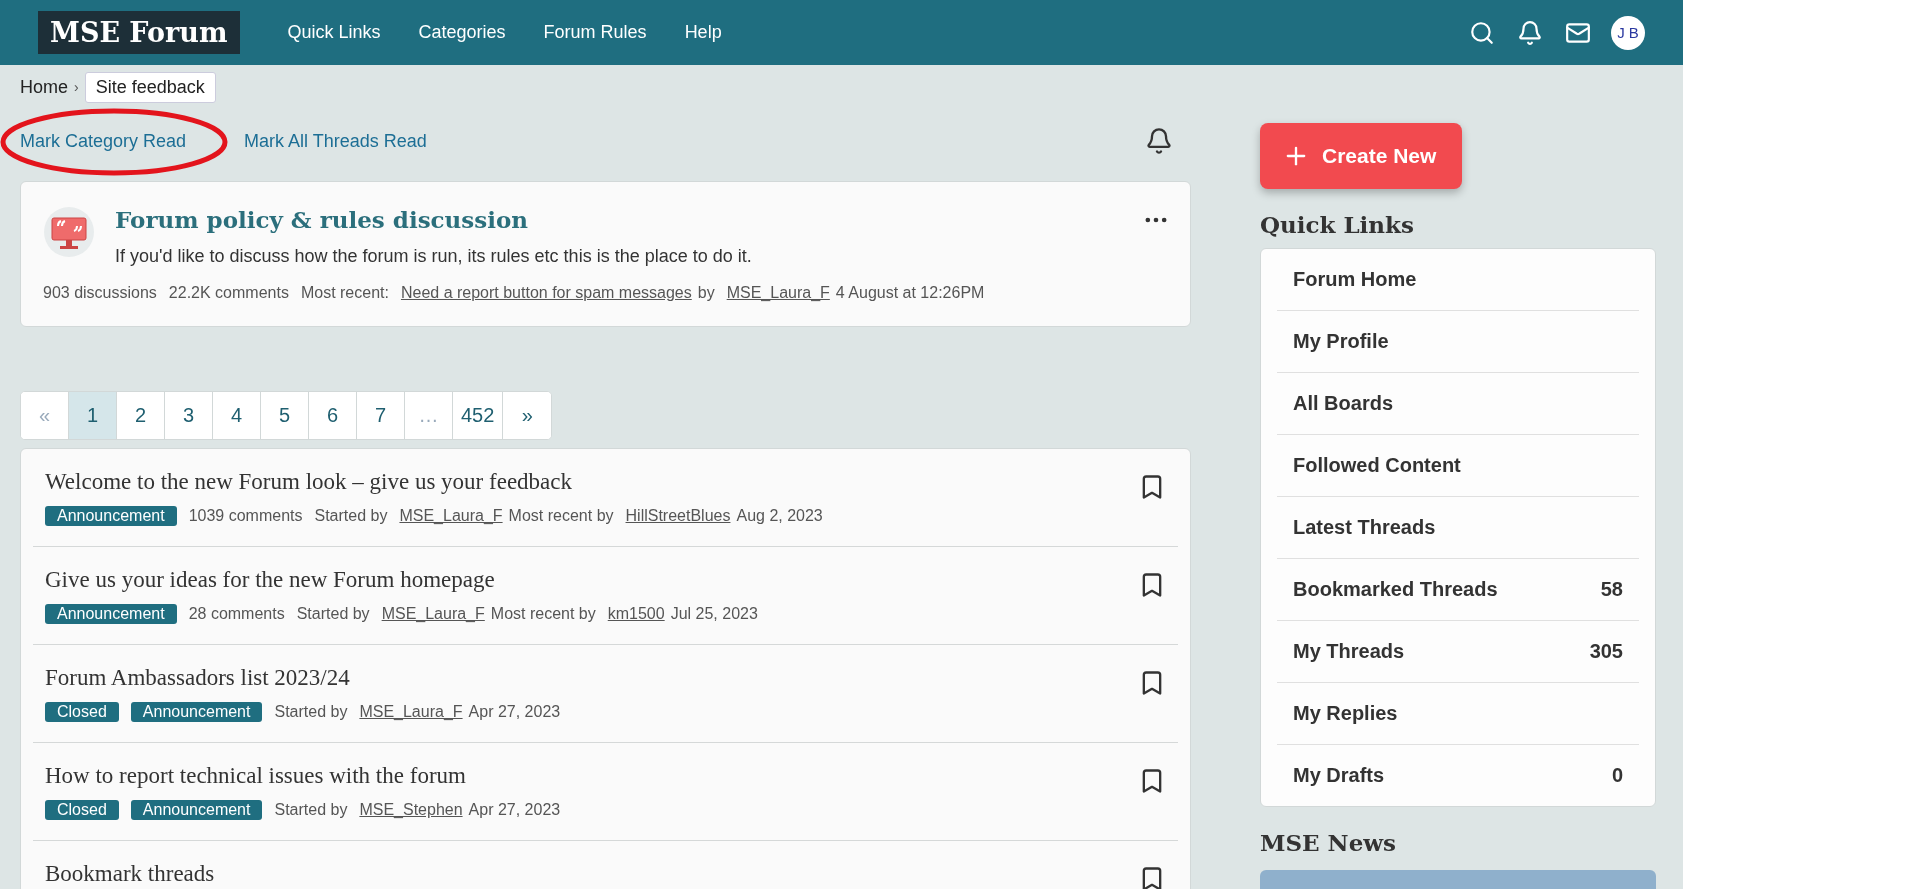  I want to click on section-heading: MSE News, so click(1328, 842).